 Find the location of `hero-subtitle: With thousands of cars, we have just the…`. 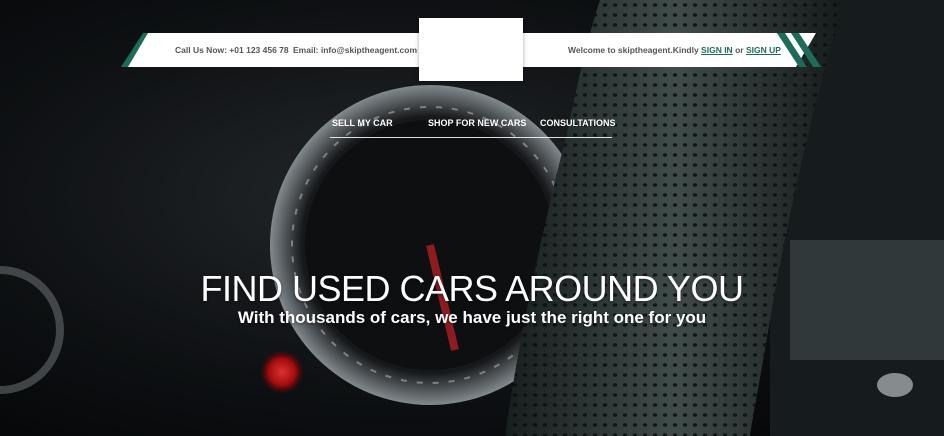

hero-subtitle: With thousands of cars, we have just the… is located at coordinates (472, 317).